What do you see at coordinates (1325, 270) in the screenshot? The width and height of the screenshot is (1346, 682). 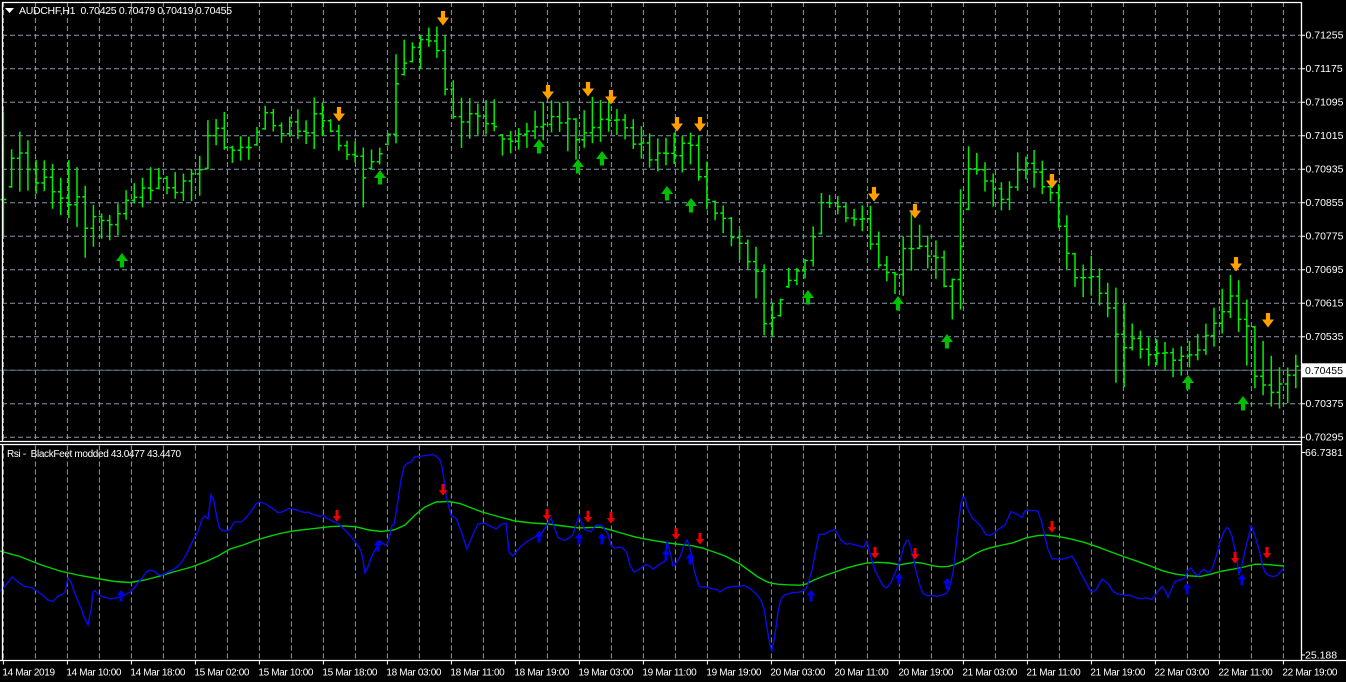 I see `svg-text: 0.70695` at bounding box center [1325, 270].